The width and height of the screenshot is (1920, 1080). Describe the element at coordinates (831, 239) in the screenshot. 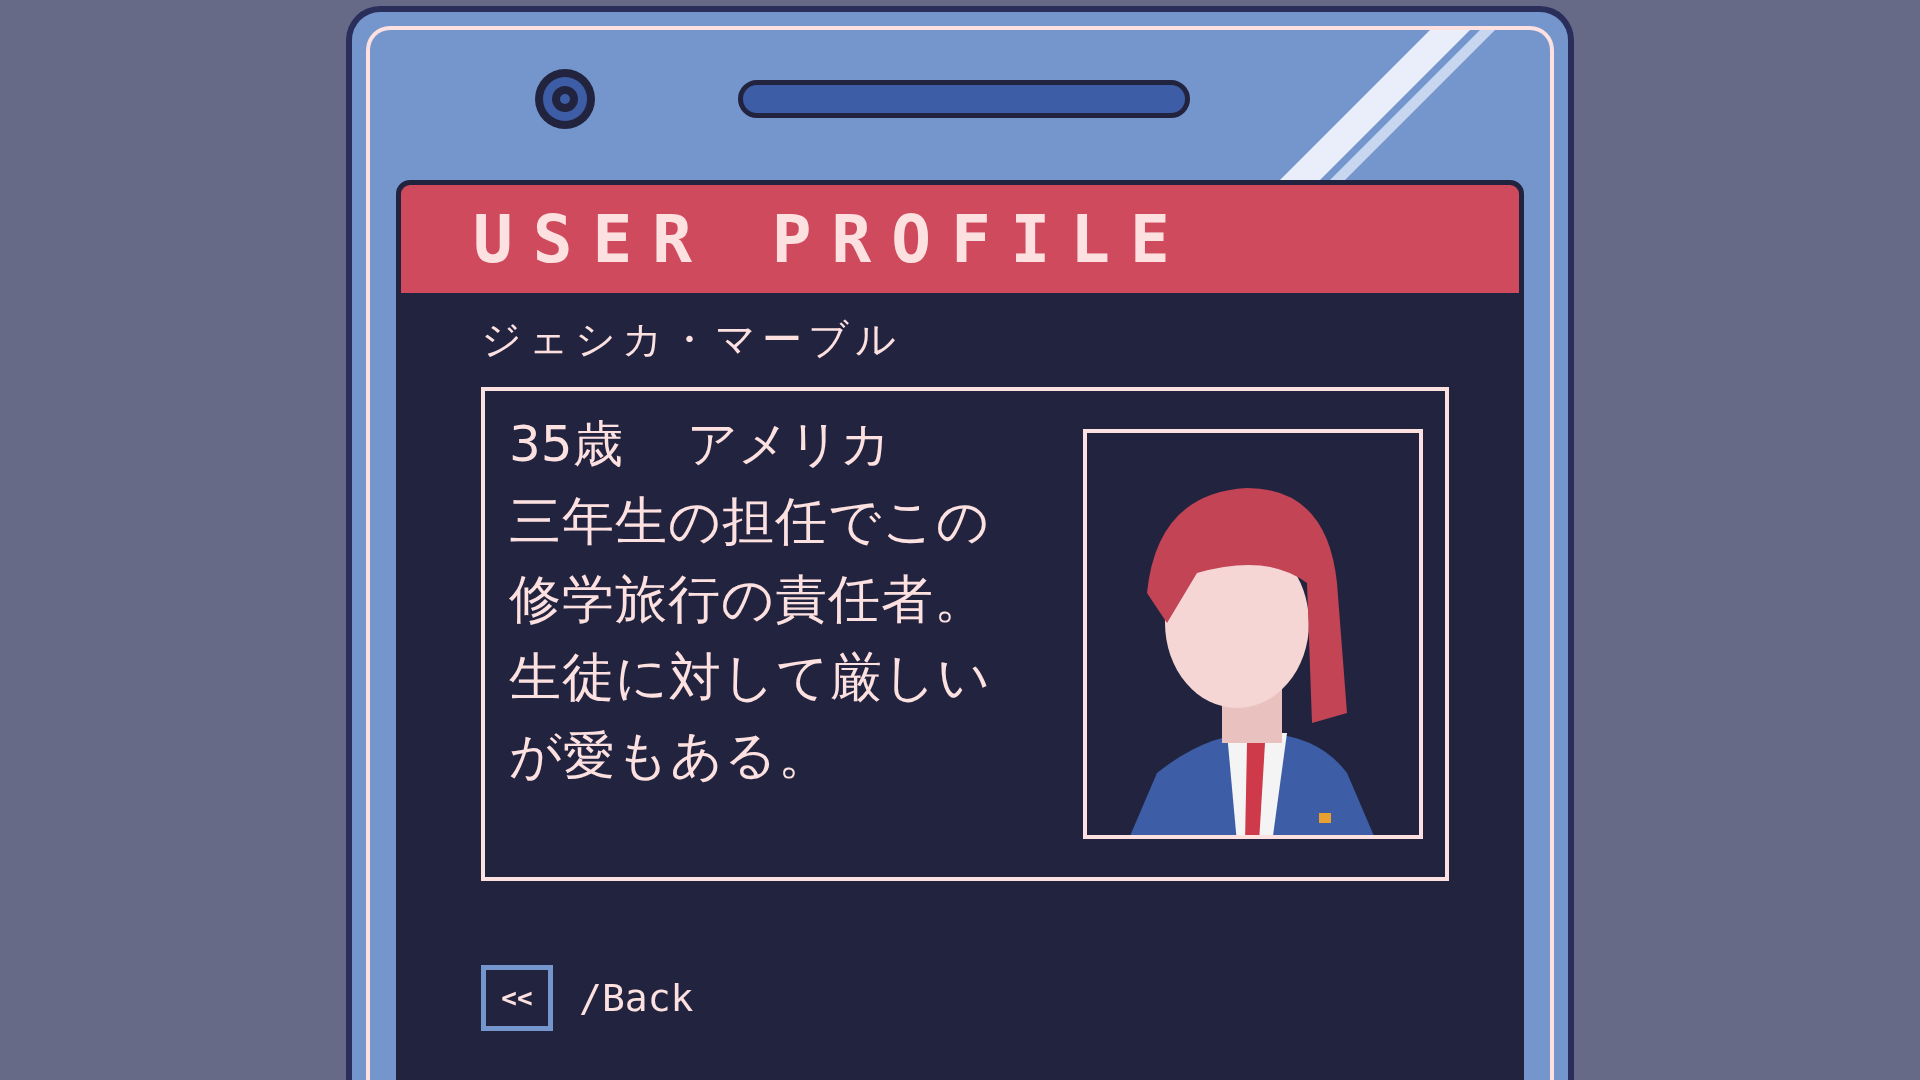

I see `header-title: USER PROFILE` at that location.